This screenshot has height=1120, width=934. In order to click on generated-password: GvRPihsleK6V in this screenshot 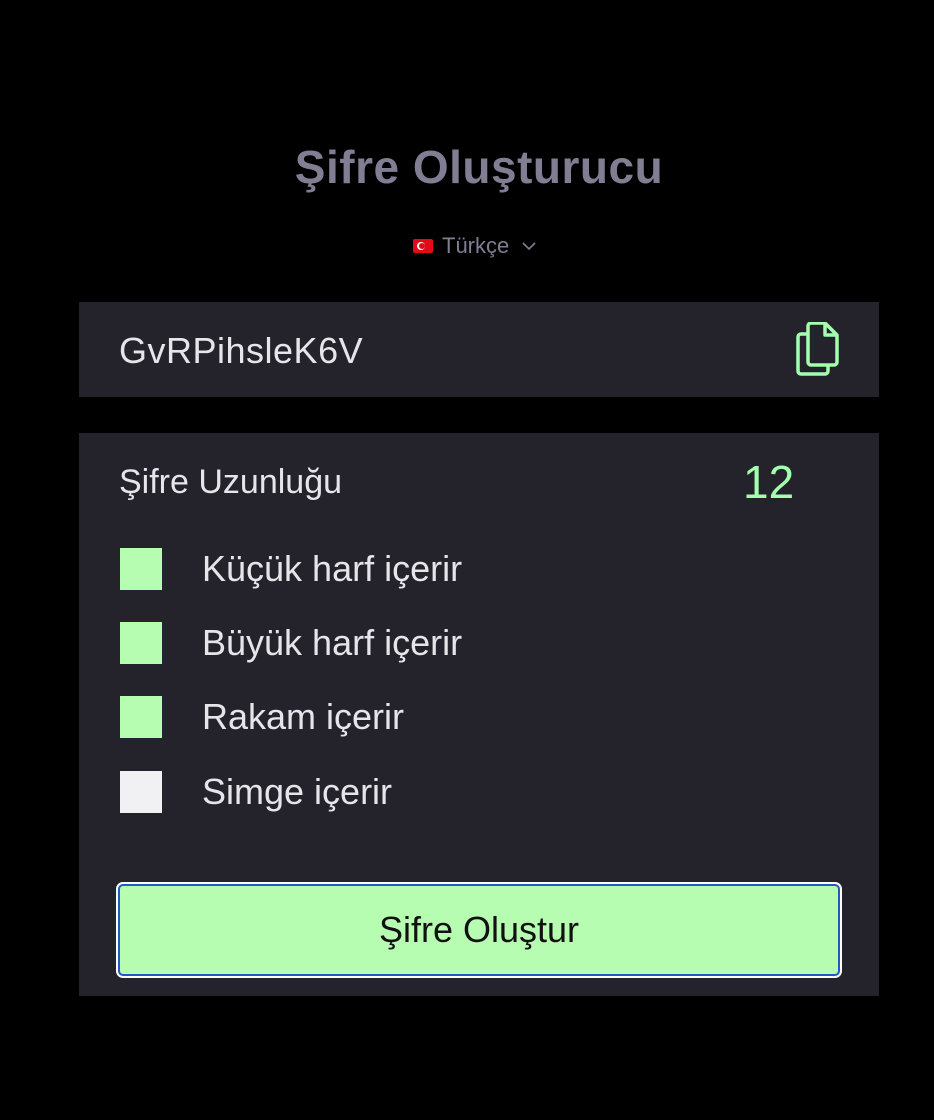, I will do `click(241, 350)`.